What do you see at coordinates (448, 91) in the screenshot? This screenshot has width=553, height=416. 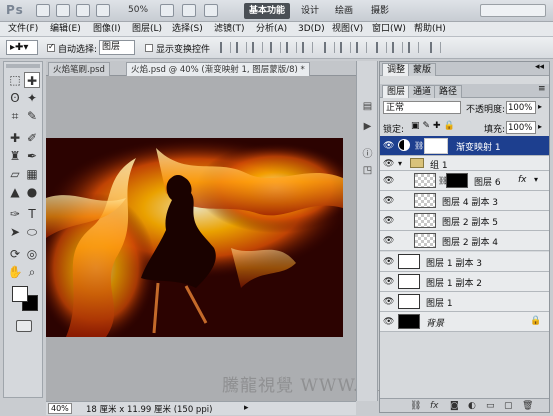 I see `tab-paths: 路径` at bounding box center [448, 91].